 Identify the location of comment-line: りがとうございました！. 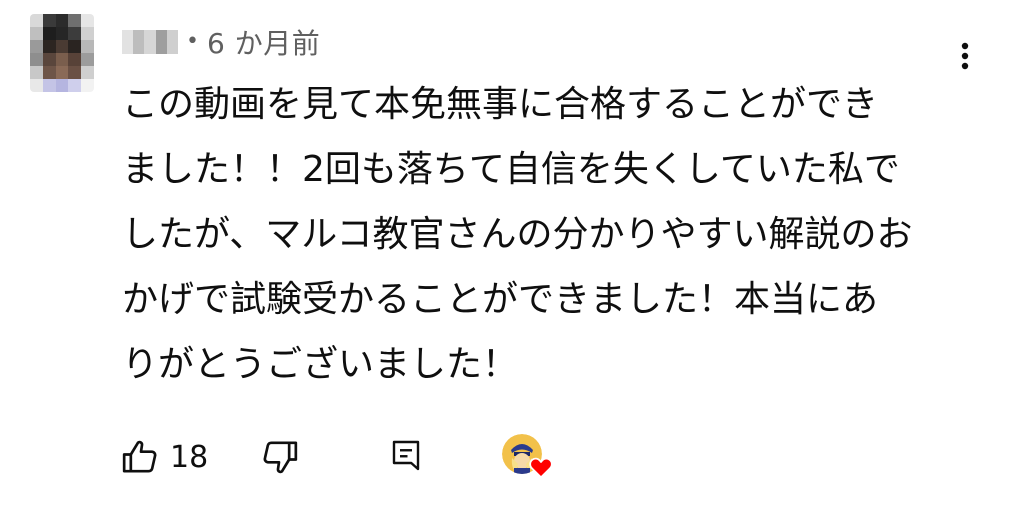
(320, 364).